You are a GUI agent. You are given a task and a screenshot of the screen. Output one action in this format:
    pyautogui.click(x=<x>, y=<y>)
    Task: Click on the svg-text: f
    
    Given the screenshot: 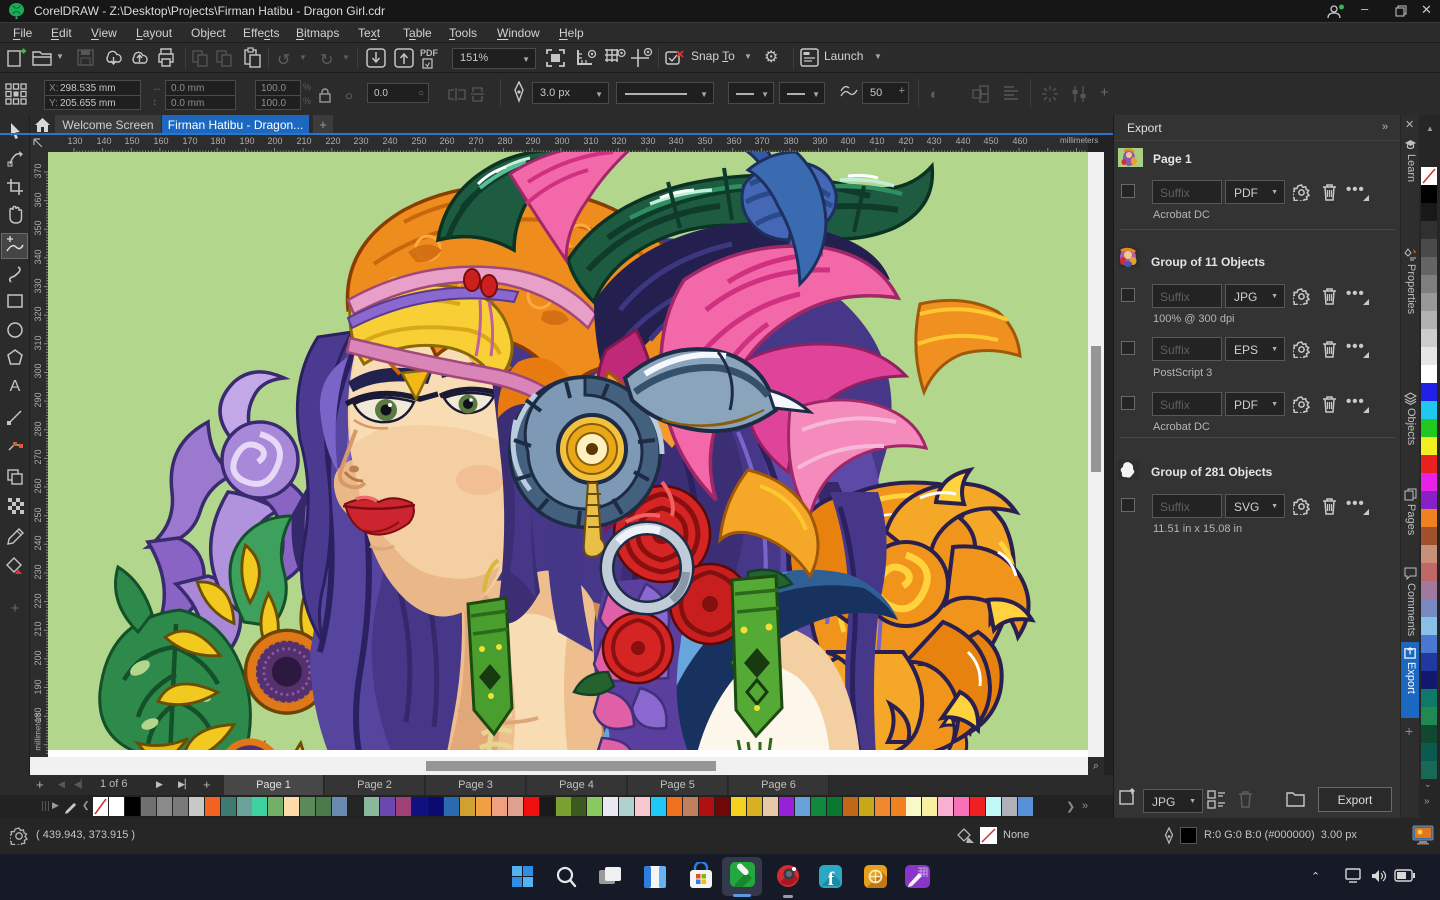 What is the action you would take?
    pyautogui.click(x=831, y=878)
    